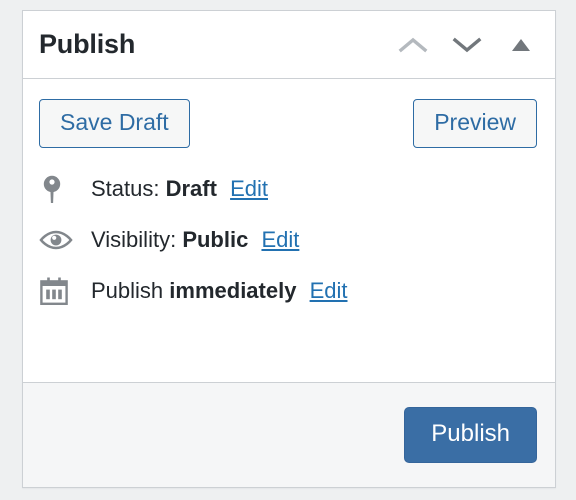 This screenshot has width=576, height=500. What do you see at coordinates (125, 188) in the screenshot?
I see `status-label: Status:` at bounding box center [125, 188].